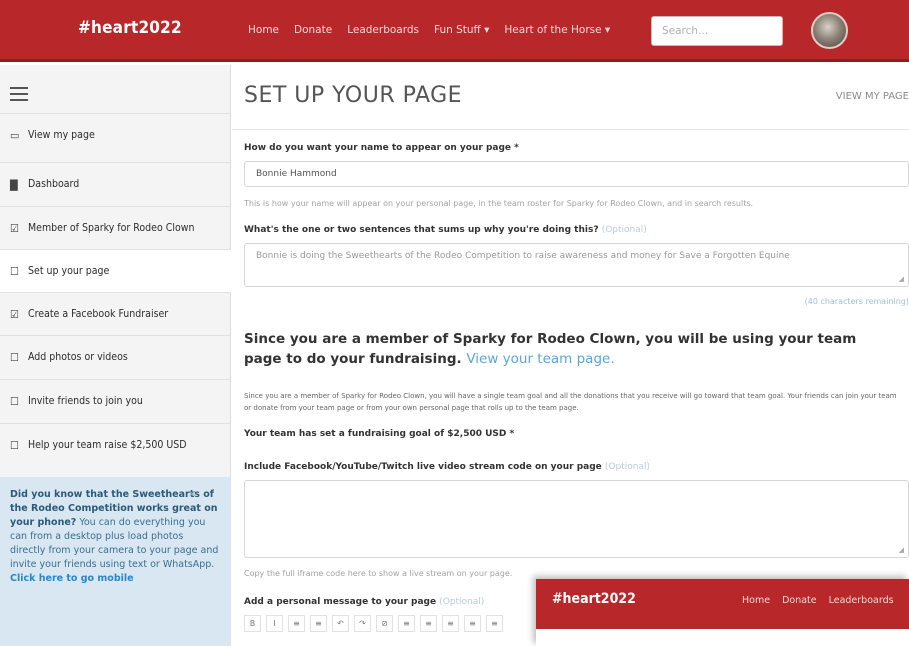 The image size is (909, 646). I want to click on sidebar-item-member-of-team: ☑ Member of Sparky for Rodeo Clown, so click(115, 227).